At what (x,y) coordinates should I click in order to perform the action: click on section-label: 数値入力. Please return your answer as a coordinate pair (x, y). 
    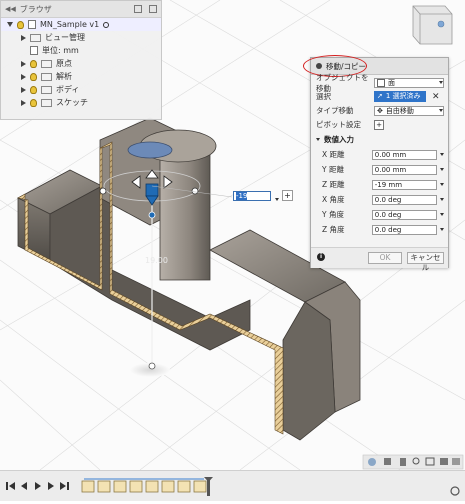
    Looking at the image, I should click on (339, 139).